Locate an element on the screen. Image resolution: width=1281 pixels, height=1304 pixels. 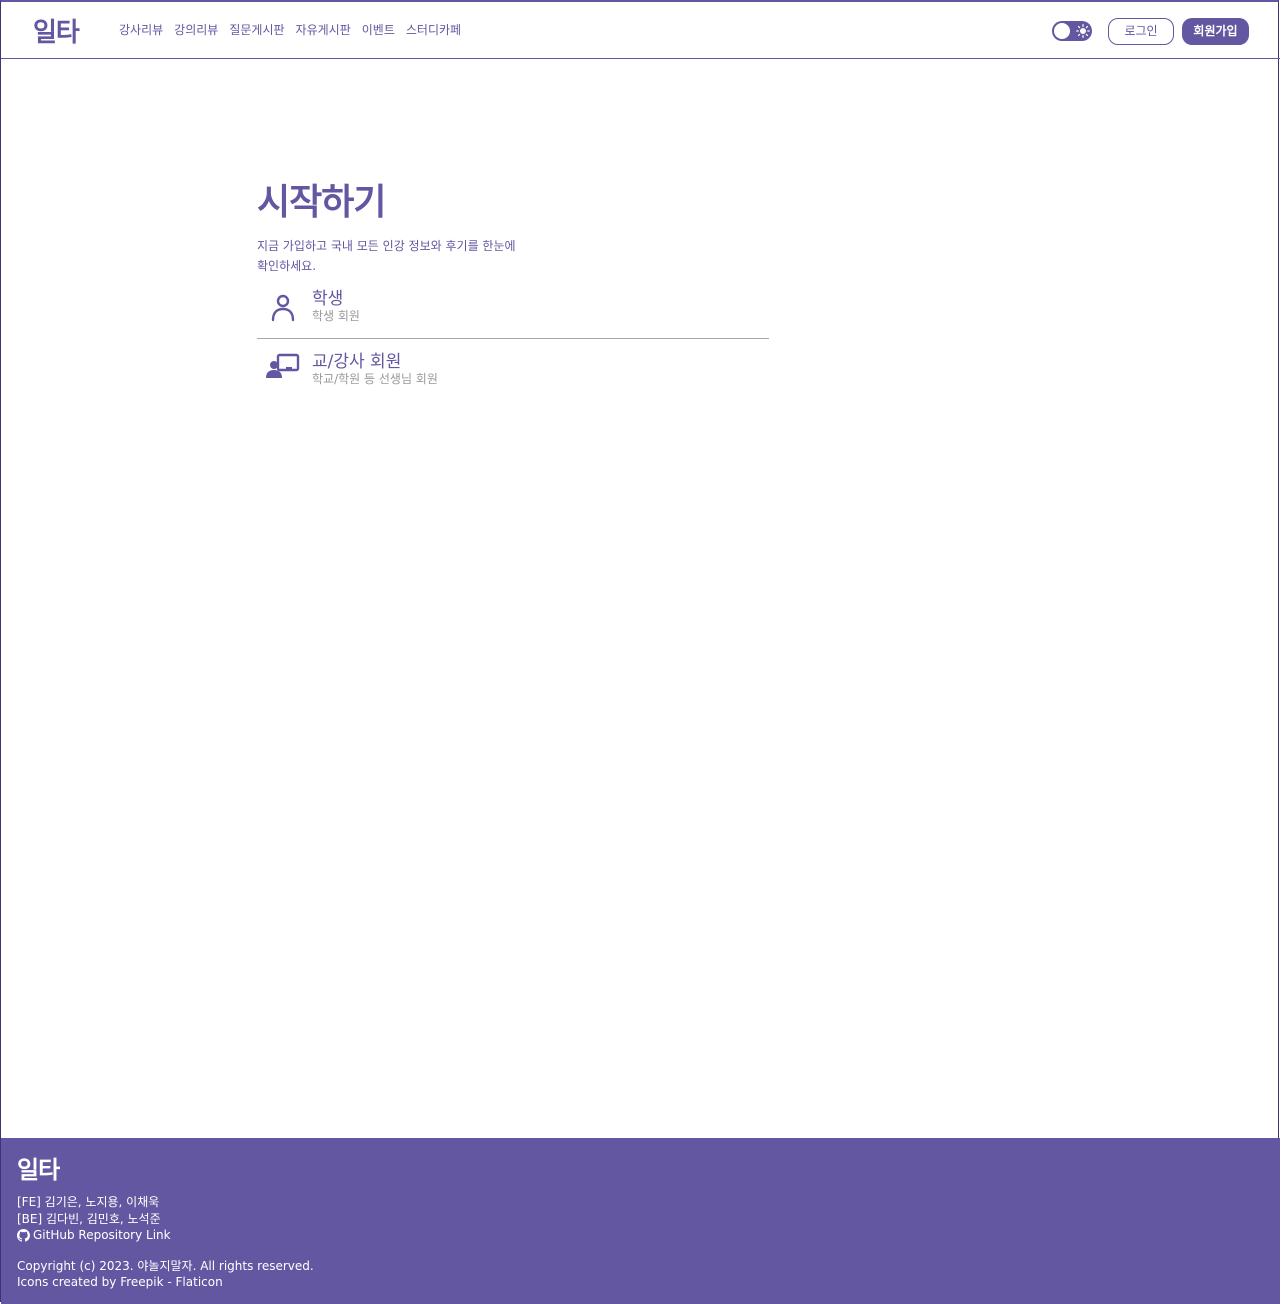
sun-icon is located at coordinates (1083, 31).